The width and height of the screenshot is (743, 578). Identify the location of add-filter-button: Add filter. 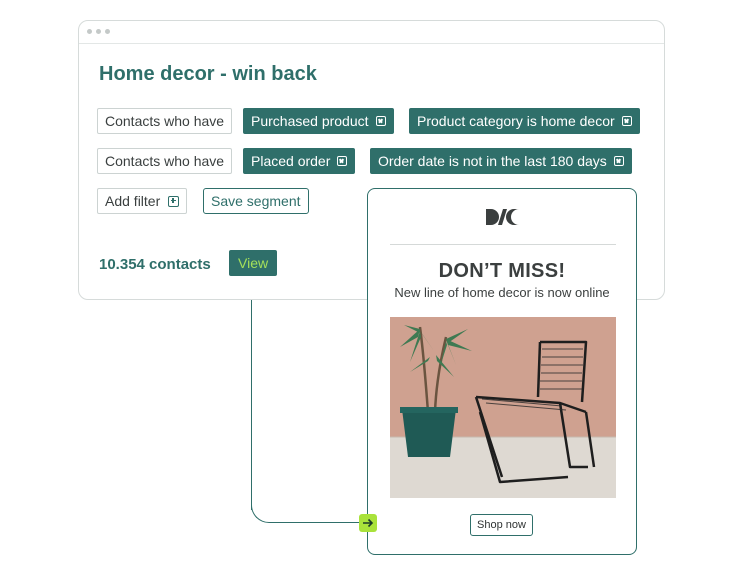
(142, 201).